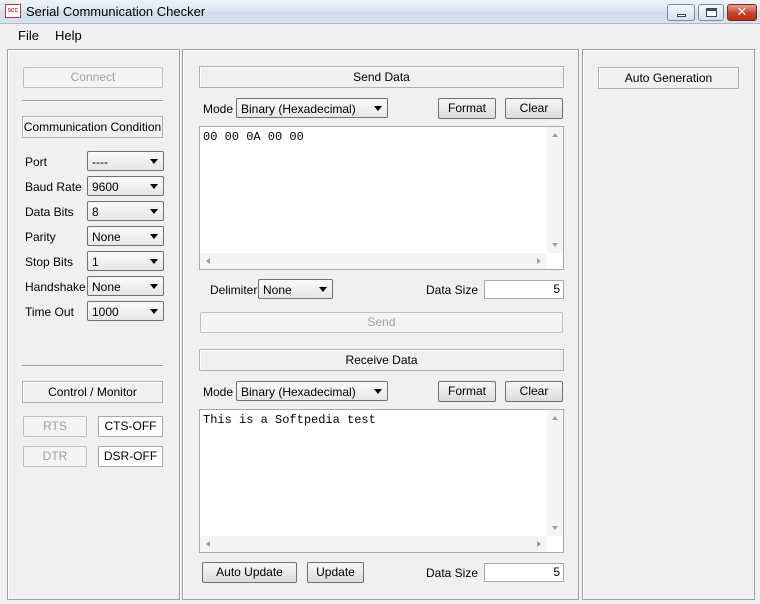  Describe the element at coordinates (55, 287) in the screenshot. I see `handshake-label: Handshake` at that location.